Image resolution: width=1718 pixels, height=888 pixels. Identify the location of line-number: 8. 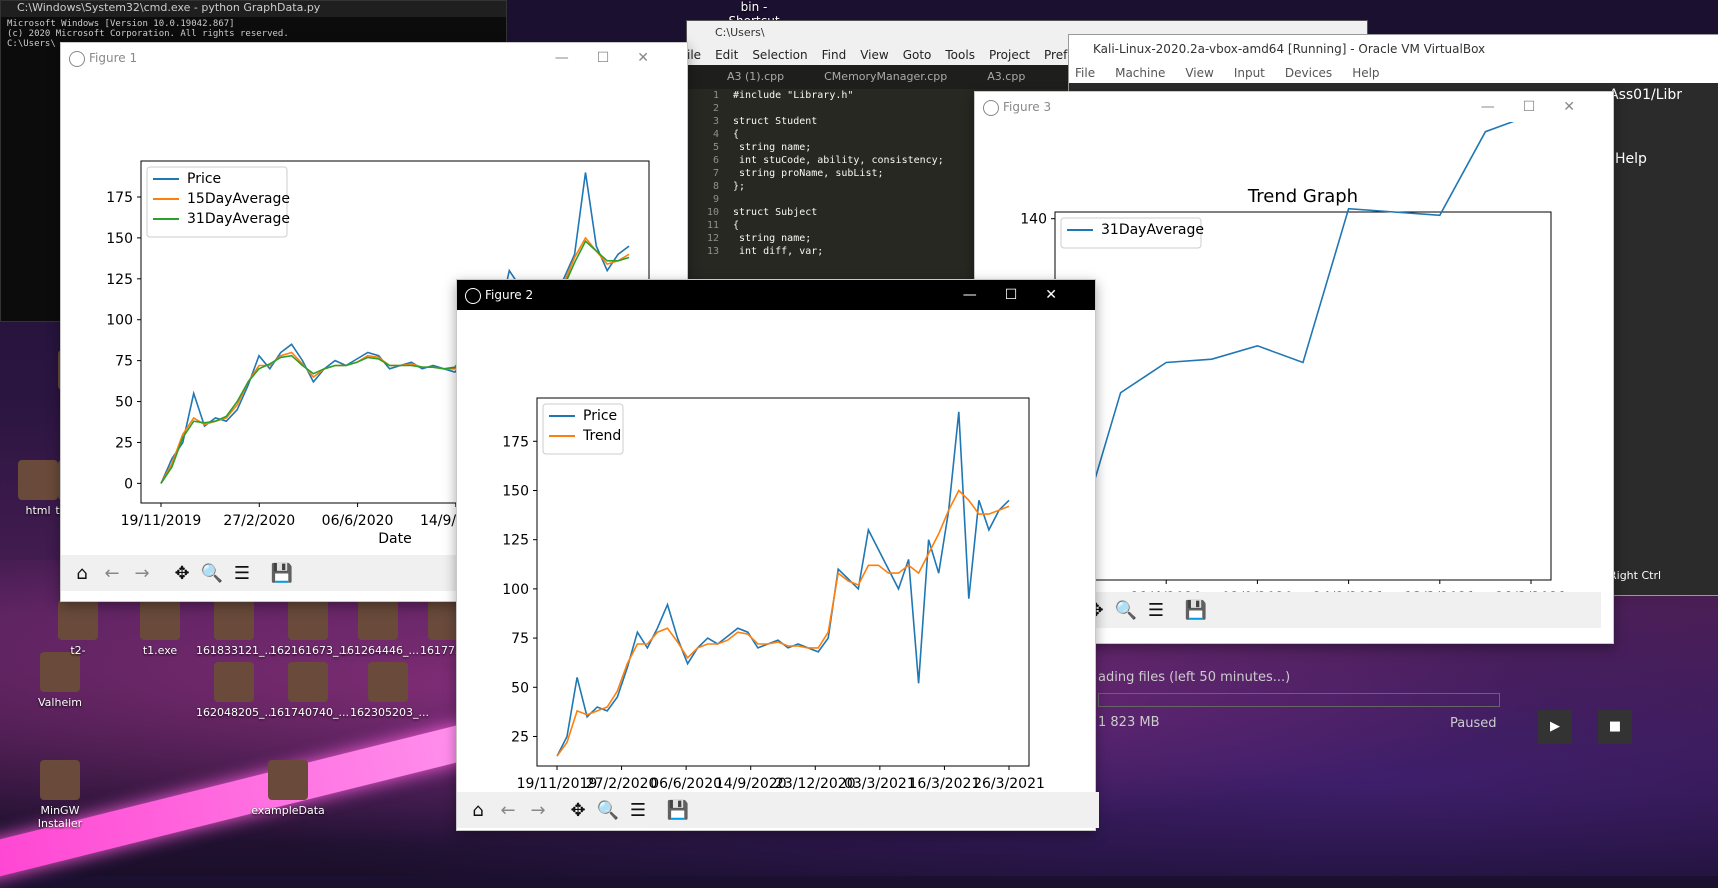
(715, 186).